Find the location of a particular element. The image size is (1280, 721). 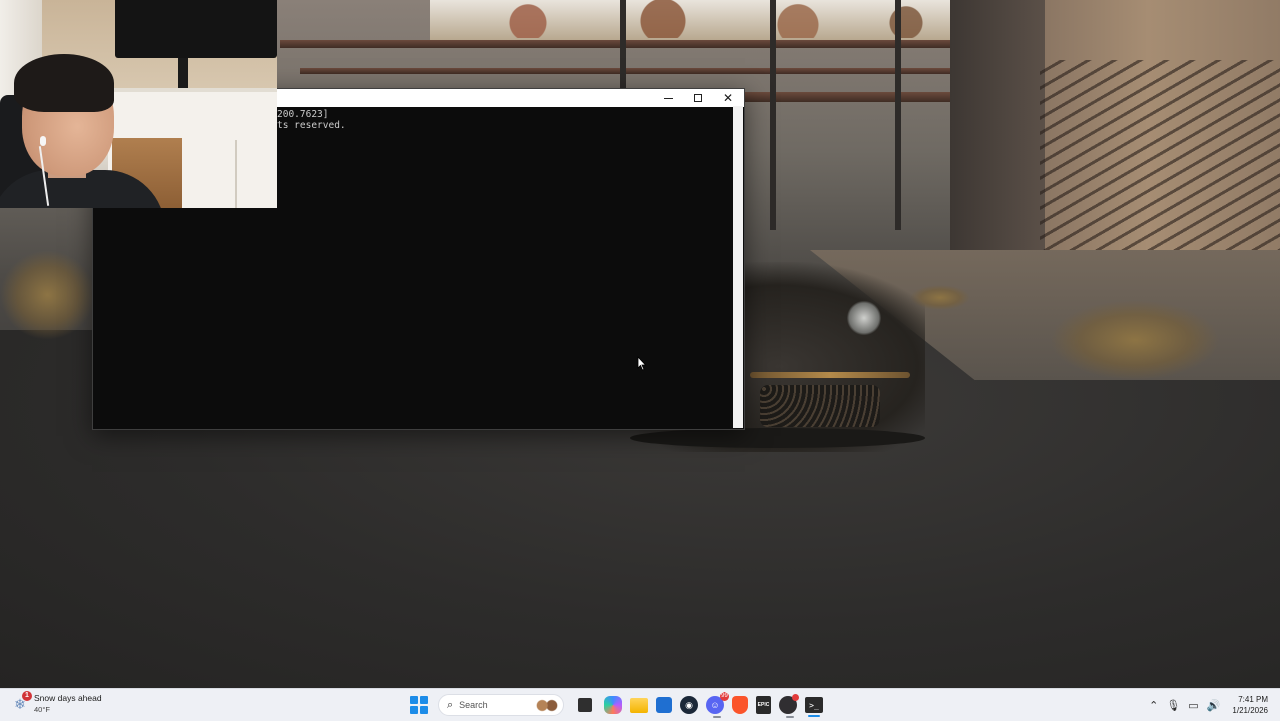

windows-start-icon is located at coordinates (419, 705).